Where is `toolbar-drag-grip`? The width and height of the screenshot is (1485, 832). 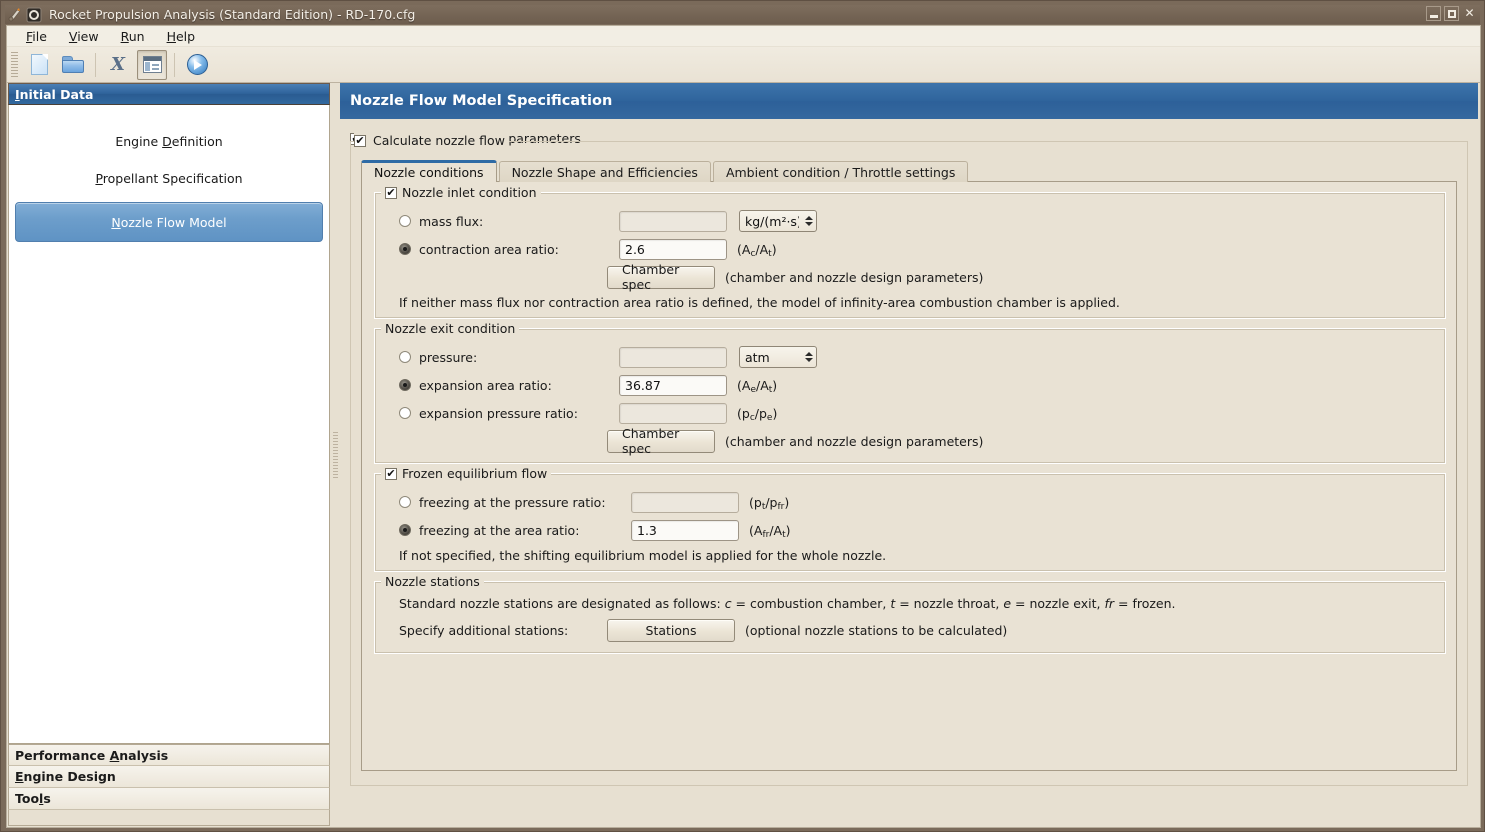 toolbar-drag-grip is located at coordinates (14, 64).